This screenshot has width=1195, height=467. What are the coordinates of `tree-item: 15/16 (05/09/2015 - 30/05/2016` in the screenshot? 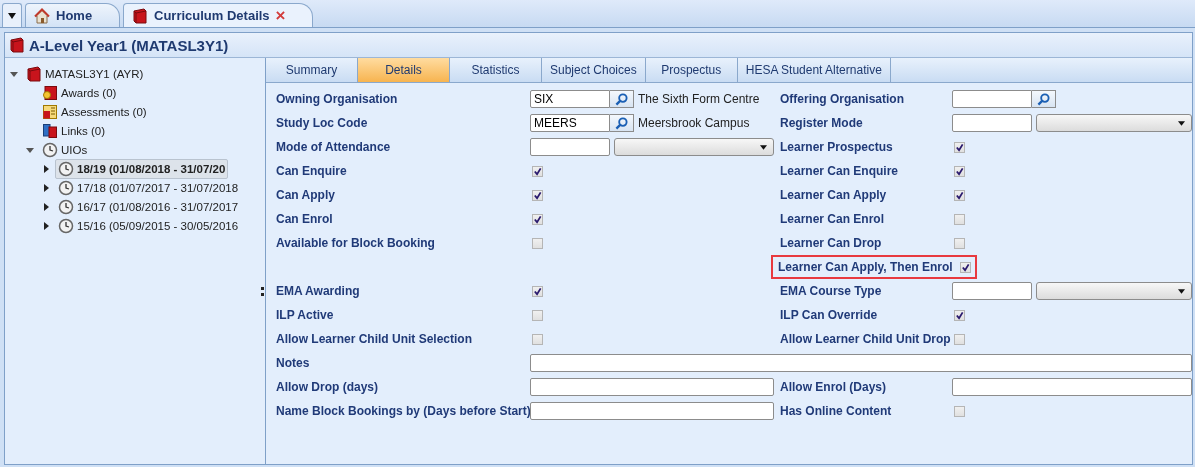 It's located at (148, 225).